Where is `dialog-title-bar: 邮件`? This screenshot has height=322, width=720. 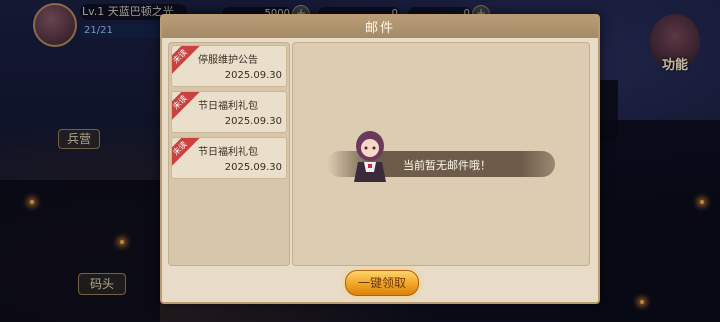 dialog-title-bar: 邮件 is located at coordinates (380, 27).